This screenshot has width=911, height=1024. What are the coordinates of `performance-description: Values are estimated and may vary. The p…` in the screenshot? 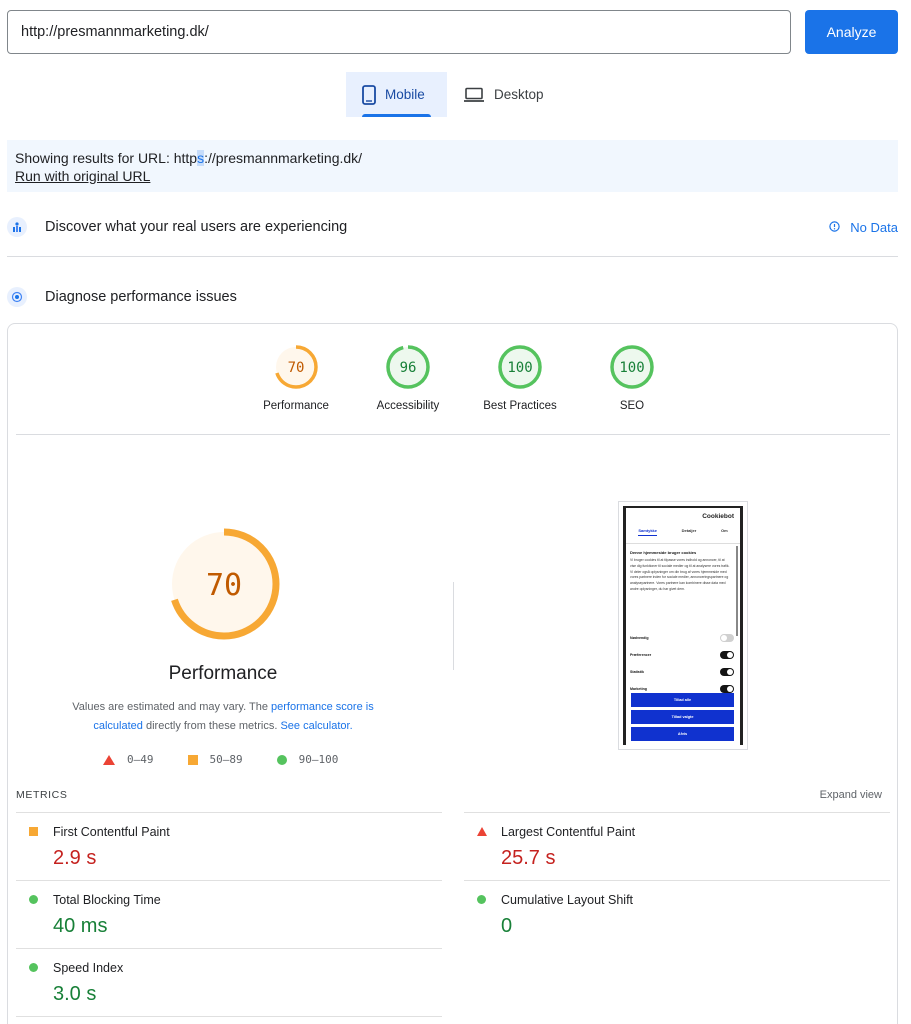 It's located at (223, 716).